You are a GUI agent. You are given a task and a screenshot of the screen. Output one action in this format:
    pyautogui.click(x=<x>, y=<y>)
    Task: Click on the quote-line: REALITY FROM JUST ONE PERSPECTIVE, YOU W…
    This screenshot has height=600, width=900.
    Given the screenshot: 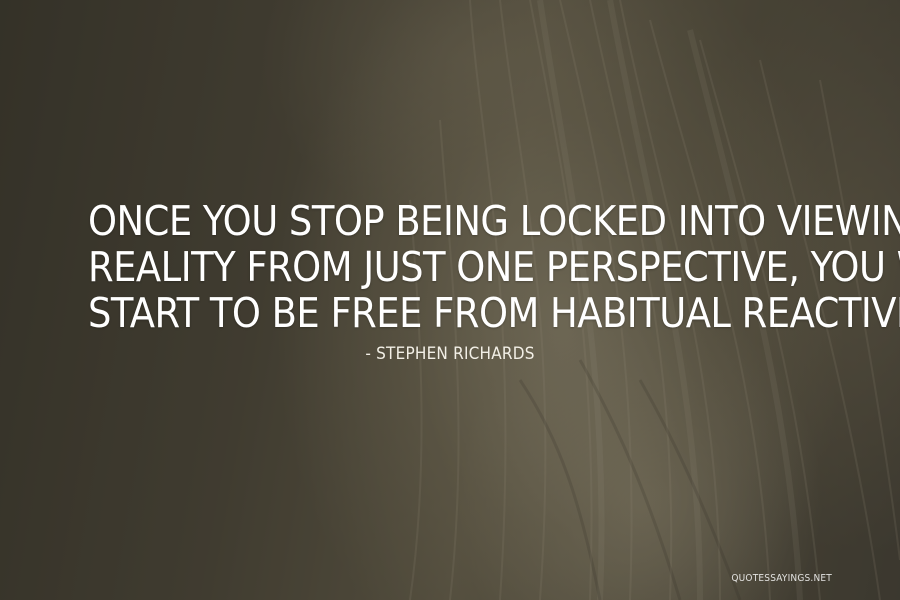 What is the action you would take?
    pyautogui.click(x=494, y=267)
    